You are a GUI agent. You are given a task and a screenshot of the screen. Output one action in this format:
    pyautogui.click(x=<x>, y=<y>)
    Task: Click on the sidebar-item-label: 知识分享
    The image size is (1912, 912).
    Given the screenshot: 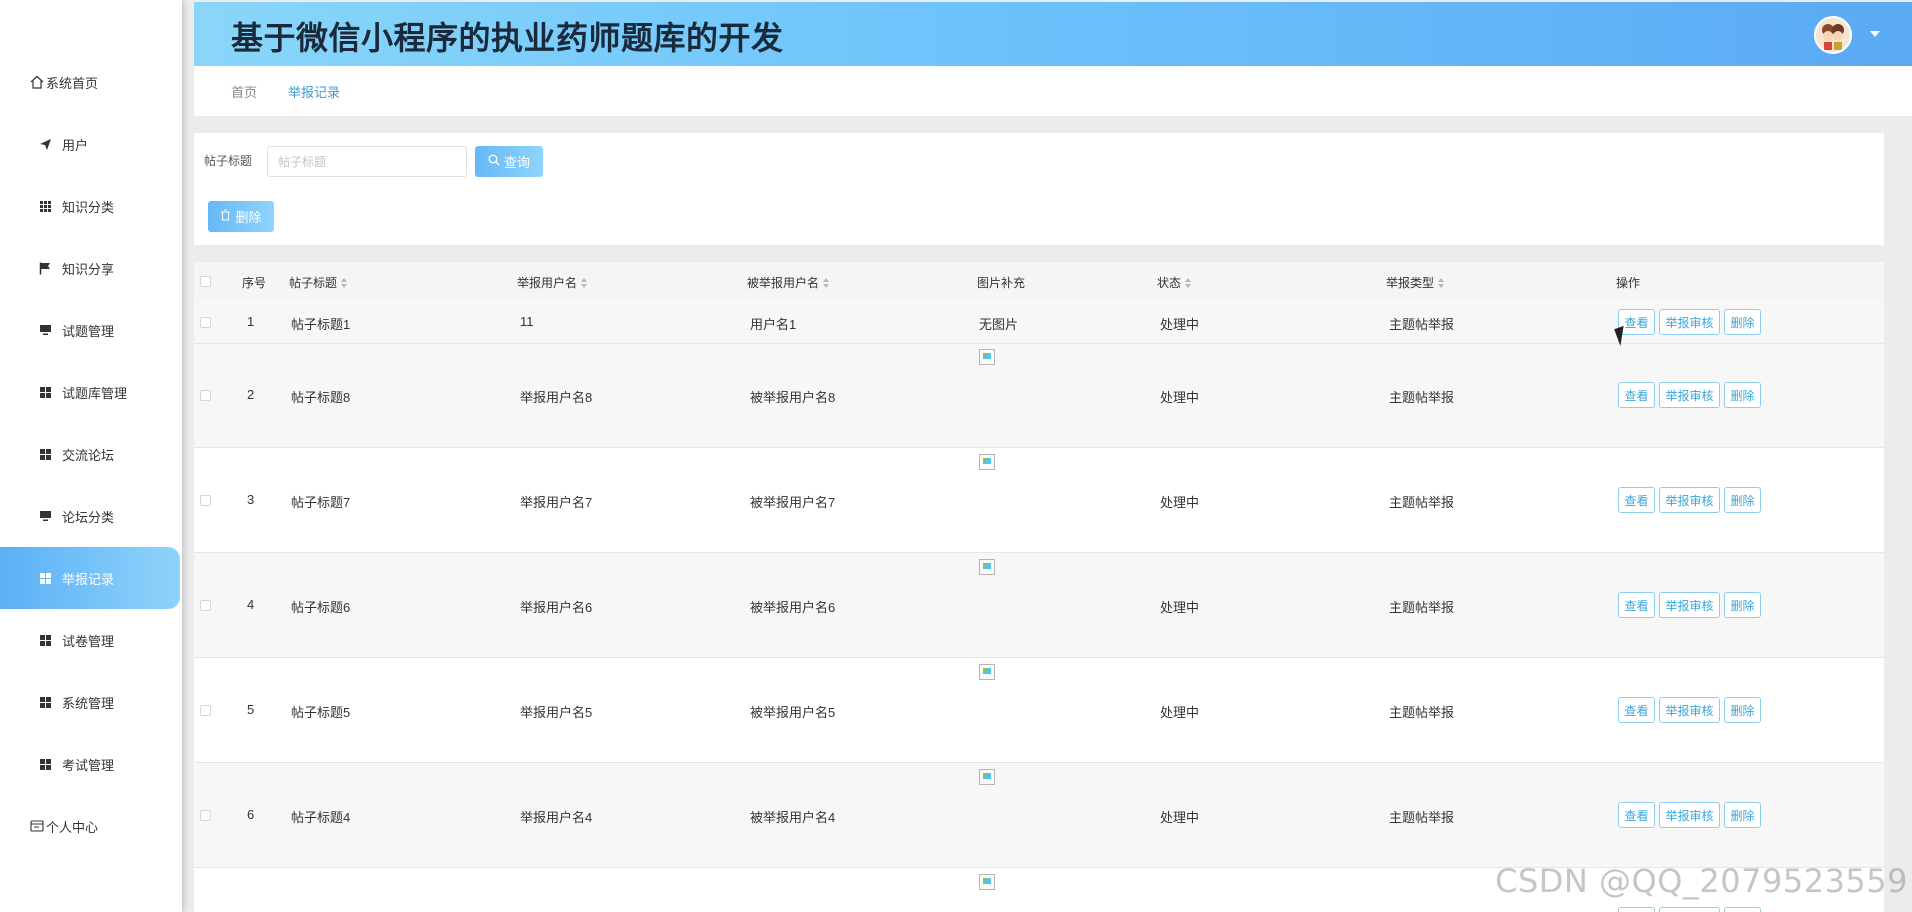 What is the action you would take?
    pyautogui.click(x=88, y=269)
    